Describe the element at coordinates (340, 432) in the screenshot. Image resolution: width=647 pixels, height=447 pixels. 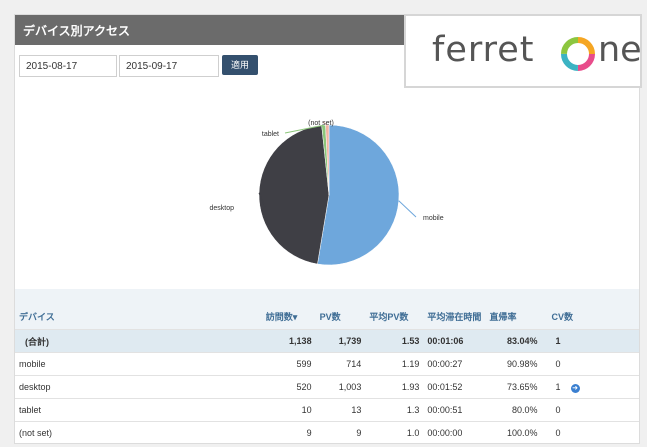
I see `cell-pv: 9` at that location.